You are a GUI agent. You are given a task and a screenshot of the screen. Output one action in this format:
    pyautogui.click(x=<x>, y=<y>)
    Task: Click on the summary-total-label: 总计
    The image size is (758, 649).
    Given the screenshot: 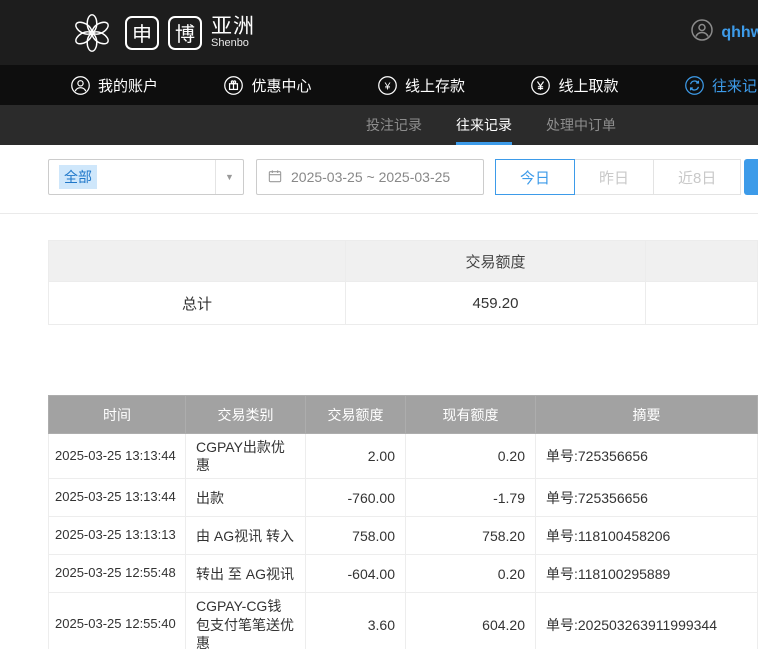 What is the action you would take?
    pyautogui.click(x=197, y=303)
    